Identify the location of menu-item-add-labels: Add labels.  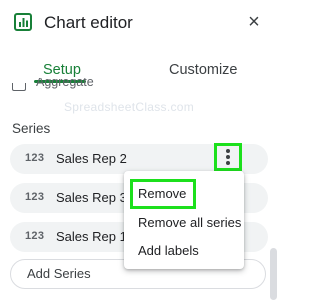
(168, 250).